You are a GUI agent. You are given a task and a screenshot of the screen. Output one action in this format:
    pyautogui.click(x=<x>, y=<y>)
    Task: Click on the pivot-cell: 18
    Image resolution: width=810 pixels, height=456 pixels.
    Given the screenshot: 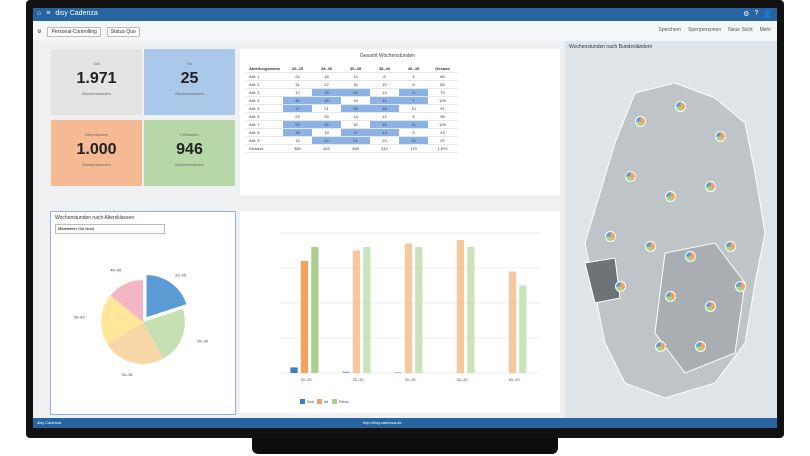 What is the action you would take?
    pyautogui.click(x=384, y=108)
    